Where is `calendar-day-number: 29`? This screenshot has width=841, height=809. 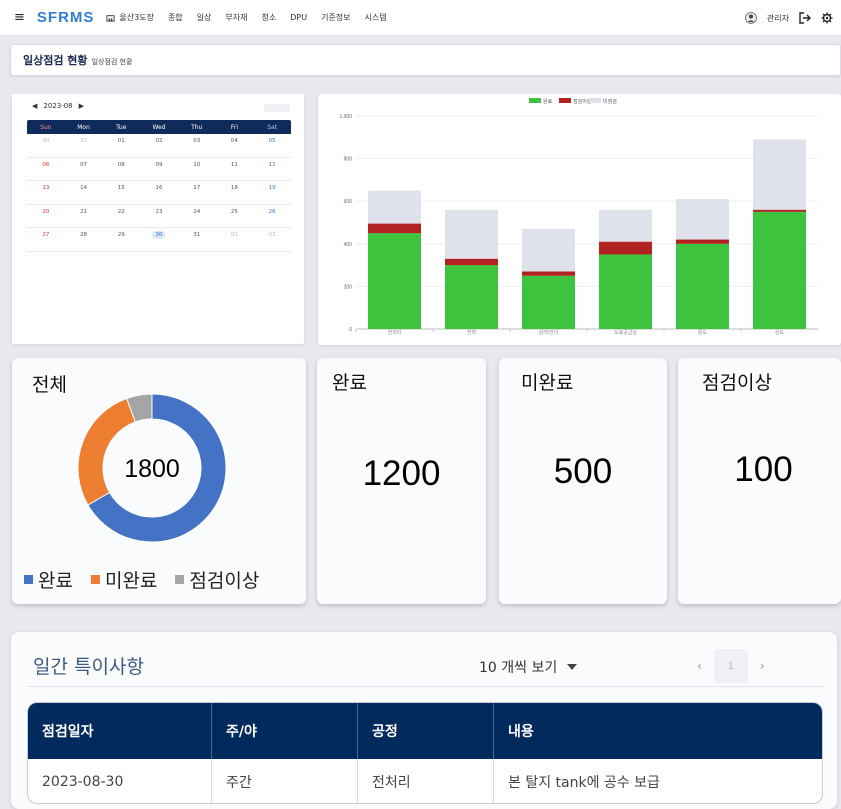
calendar-day-number: 29 is located at coordinates (121, 235).